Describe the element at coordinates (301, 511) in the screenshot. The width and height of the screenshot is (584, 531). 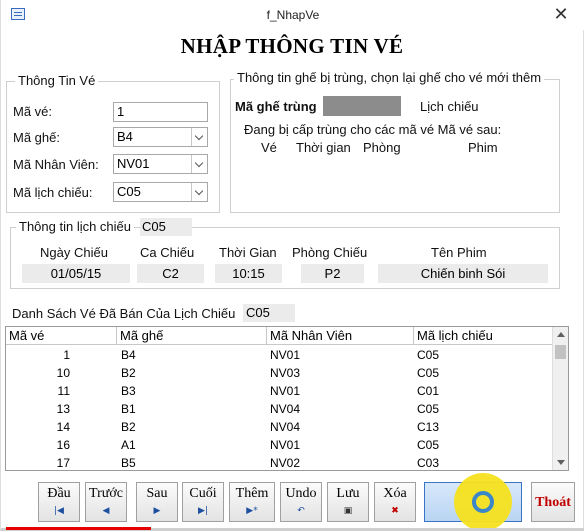
I see `undo-icon: ↶` at that location.